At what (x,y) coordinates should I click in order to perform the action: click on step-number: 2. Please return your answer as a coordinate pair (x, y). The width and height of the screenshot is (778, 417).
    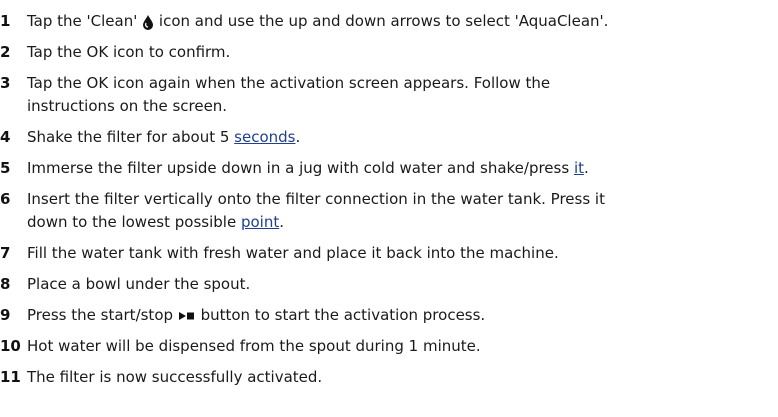
    Looking at the image, I should click on (5, 52).